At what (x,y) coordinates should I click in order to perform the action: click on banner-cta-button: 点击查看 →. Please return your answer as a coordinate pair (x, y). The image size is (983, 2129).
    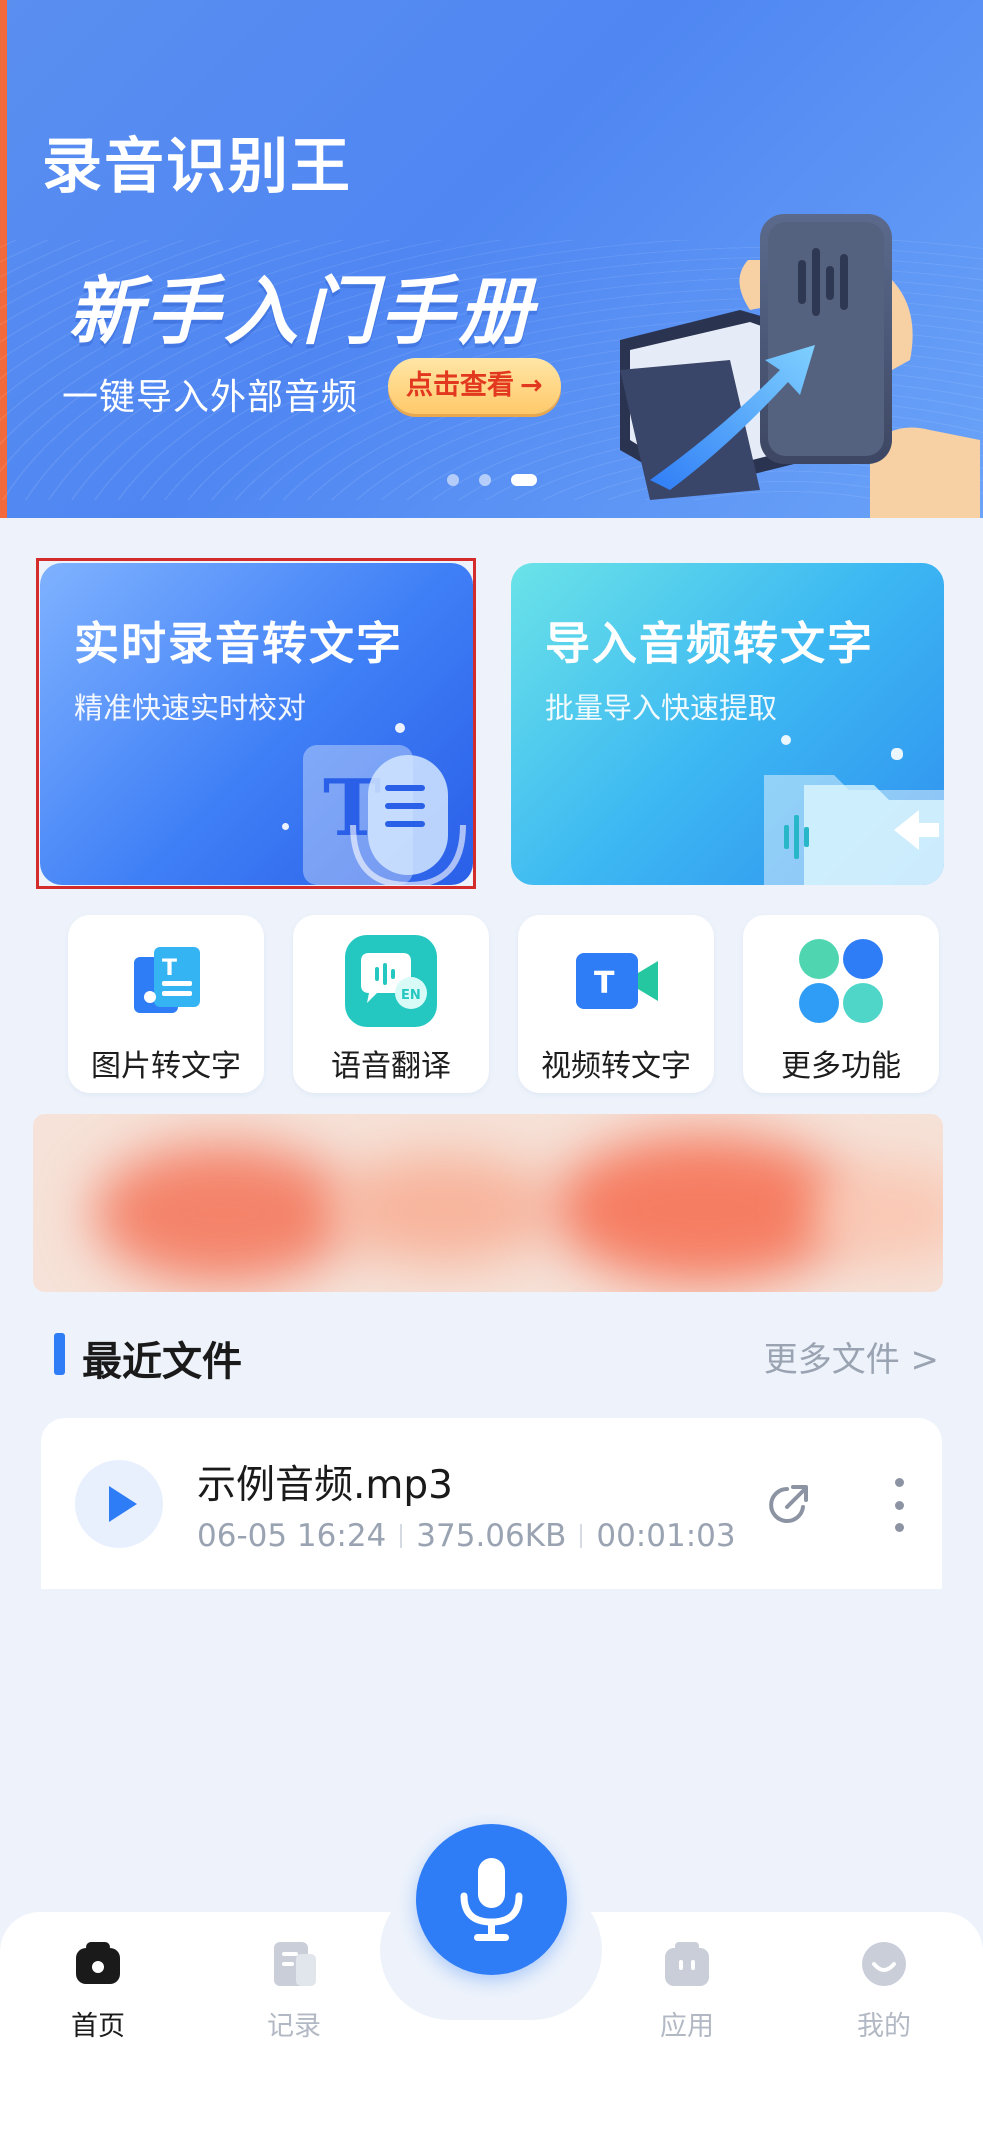
    Looking at the image, I should click on (474, 386).